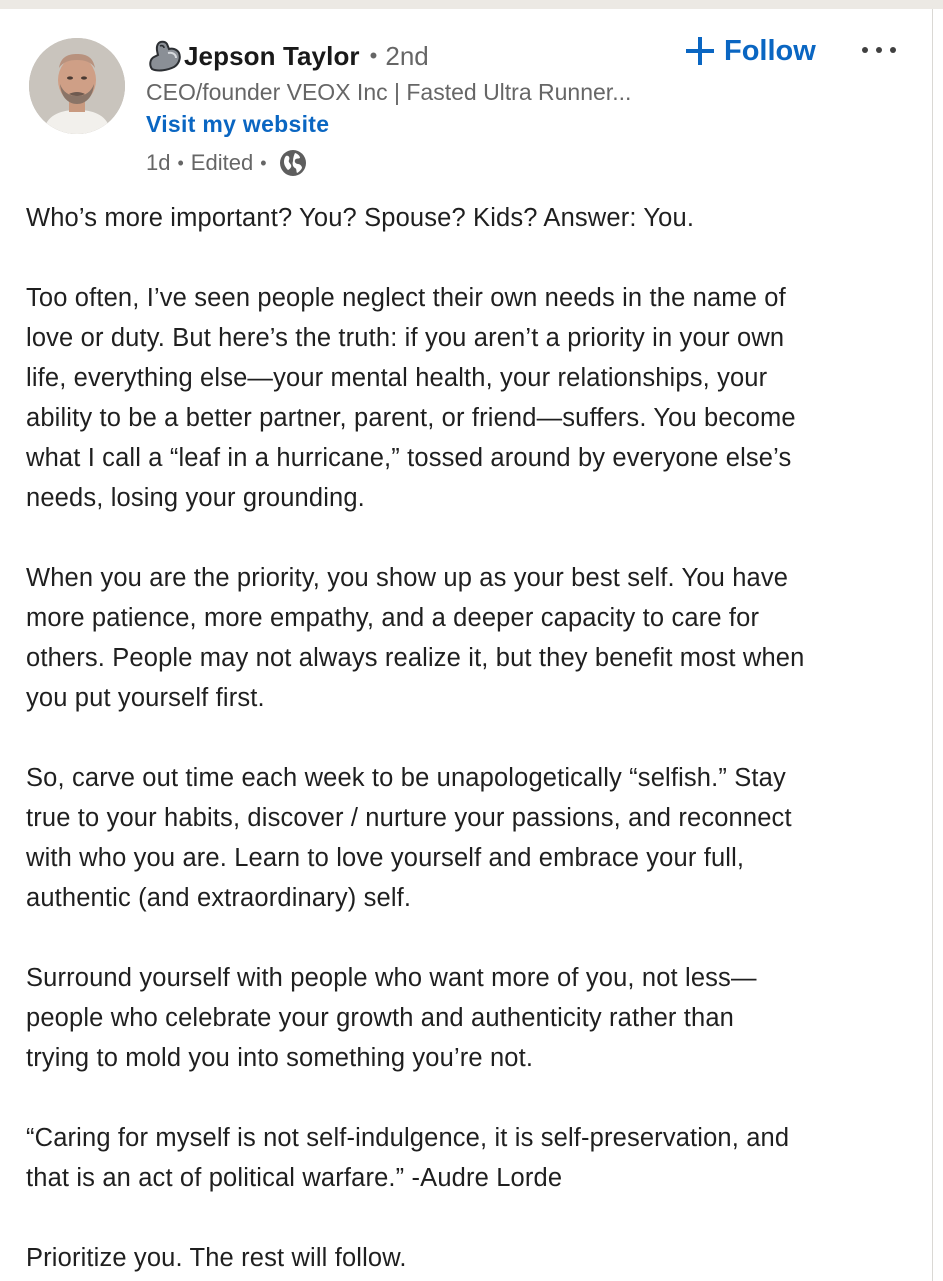 The height and width of the screenshot is (1281, 943). I want to click on post-line: authentic (and extraordinary) self., so click(219, 898).